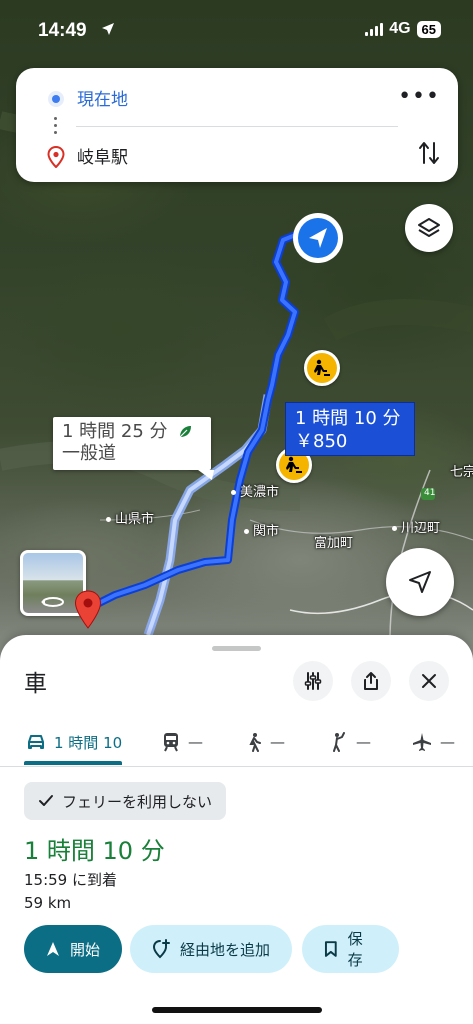 The width and height of the screenshot is (473, 1024). I want to click on add-waypoint-button: 経由地を追加, so click(211, 949).